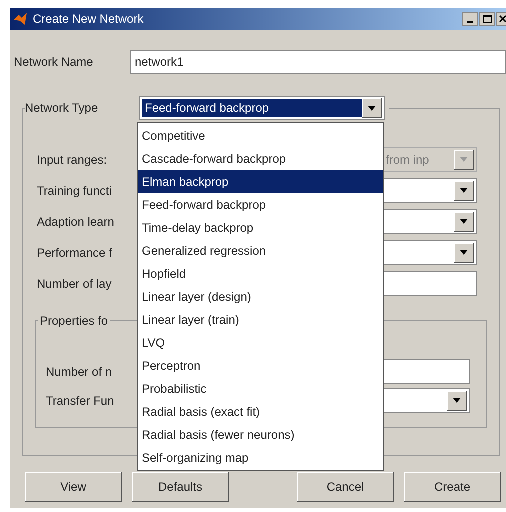 The height and width of the screenshot is (512, 506). Describe the element at coordinates (75, 191) in the screenshot. I see `field-label: Training functi` at that location.